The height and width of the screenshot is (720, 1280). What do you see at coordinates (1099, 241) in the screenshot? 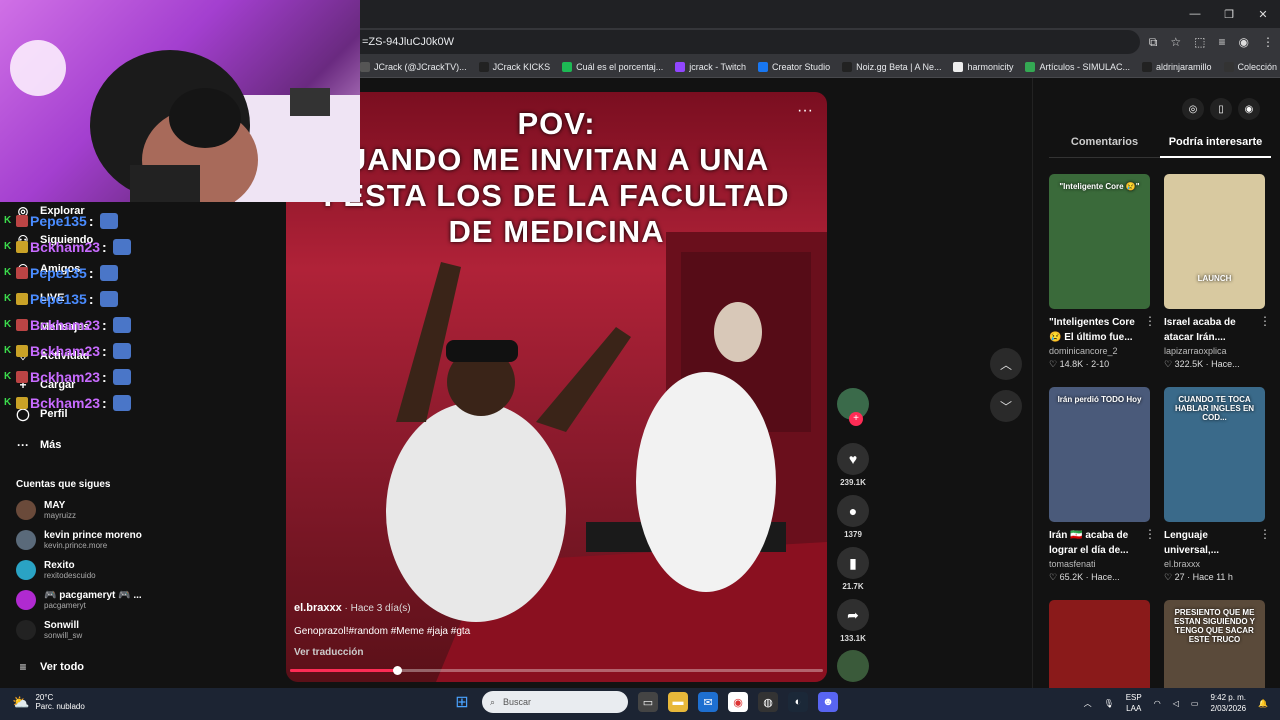
I see `video-thumbnail: "Inteligente Core 😢"` at bounding box center [1099, 241].